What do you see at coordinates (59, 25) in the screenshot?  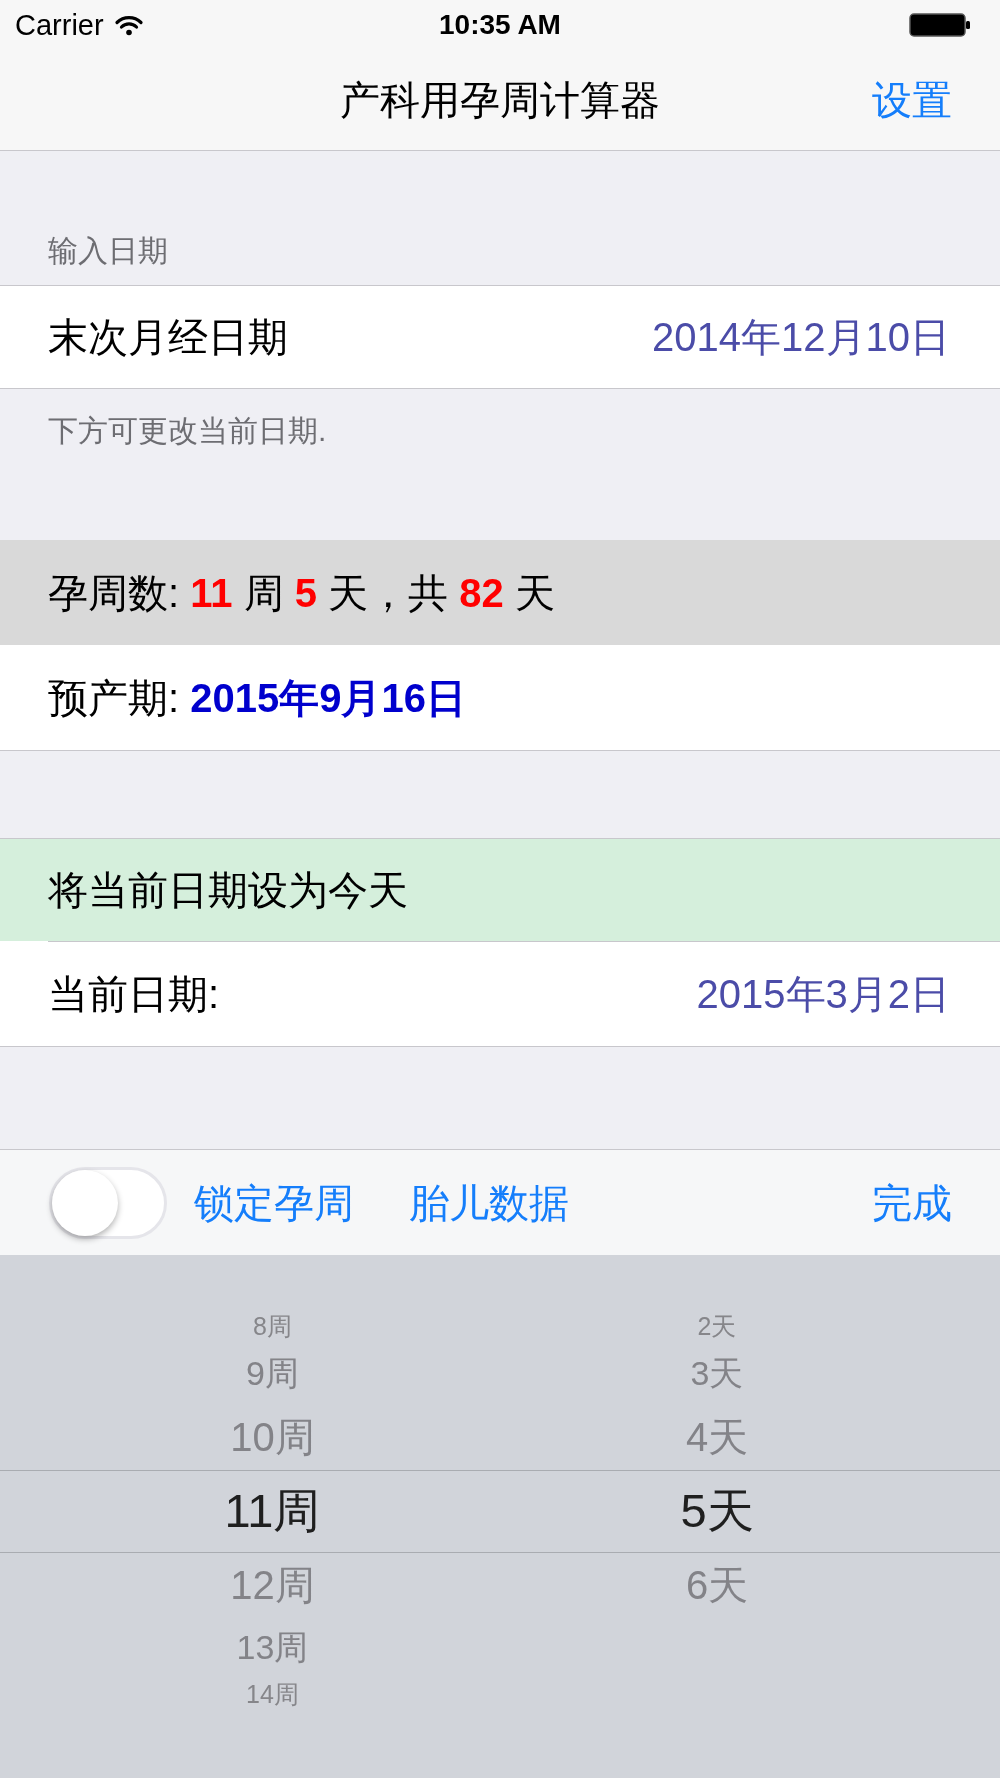 I see `carrier-label: Carrier` at bounding box center [59, 25].